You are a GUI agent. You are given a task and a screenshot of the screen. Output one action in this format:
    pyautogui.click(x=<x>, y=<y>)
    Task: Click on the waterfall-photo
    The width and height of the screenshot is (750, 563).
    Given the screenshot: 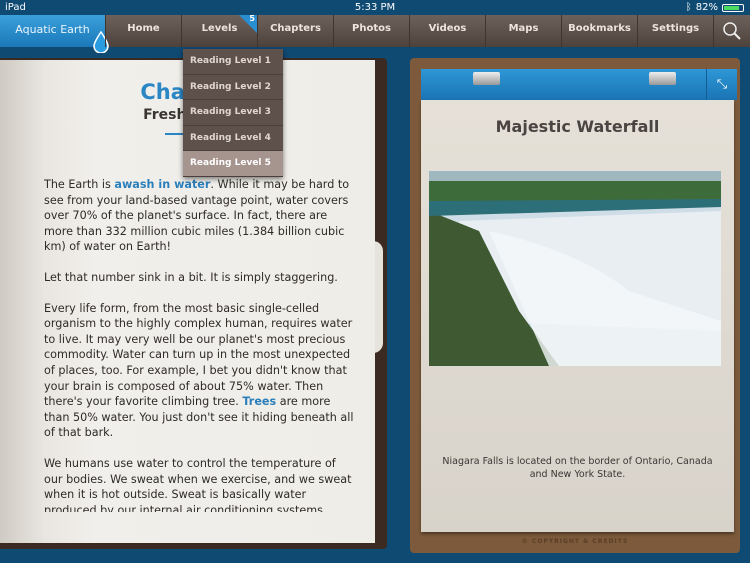 What is the action you would take?
    pyautogui.click(x=575, y=268)
    